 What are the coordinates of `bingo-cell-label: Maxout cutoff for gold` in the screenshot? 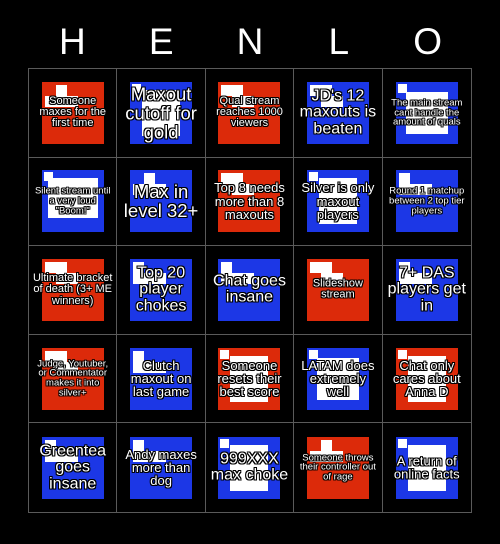 It's located at (161, 113).